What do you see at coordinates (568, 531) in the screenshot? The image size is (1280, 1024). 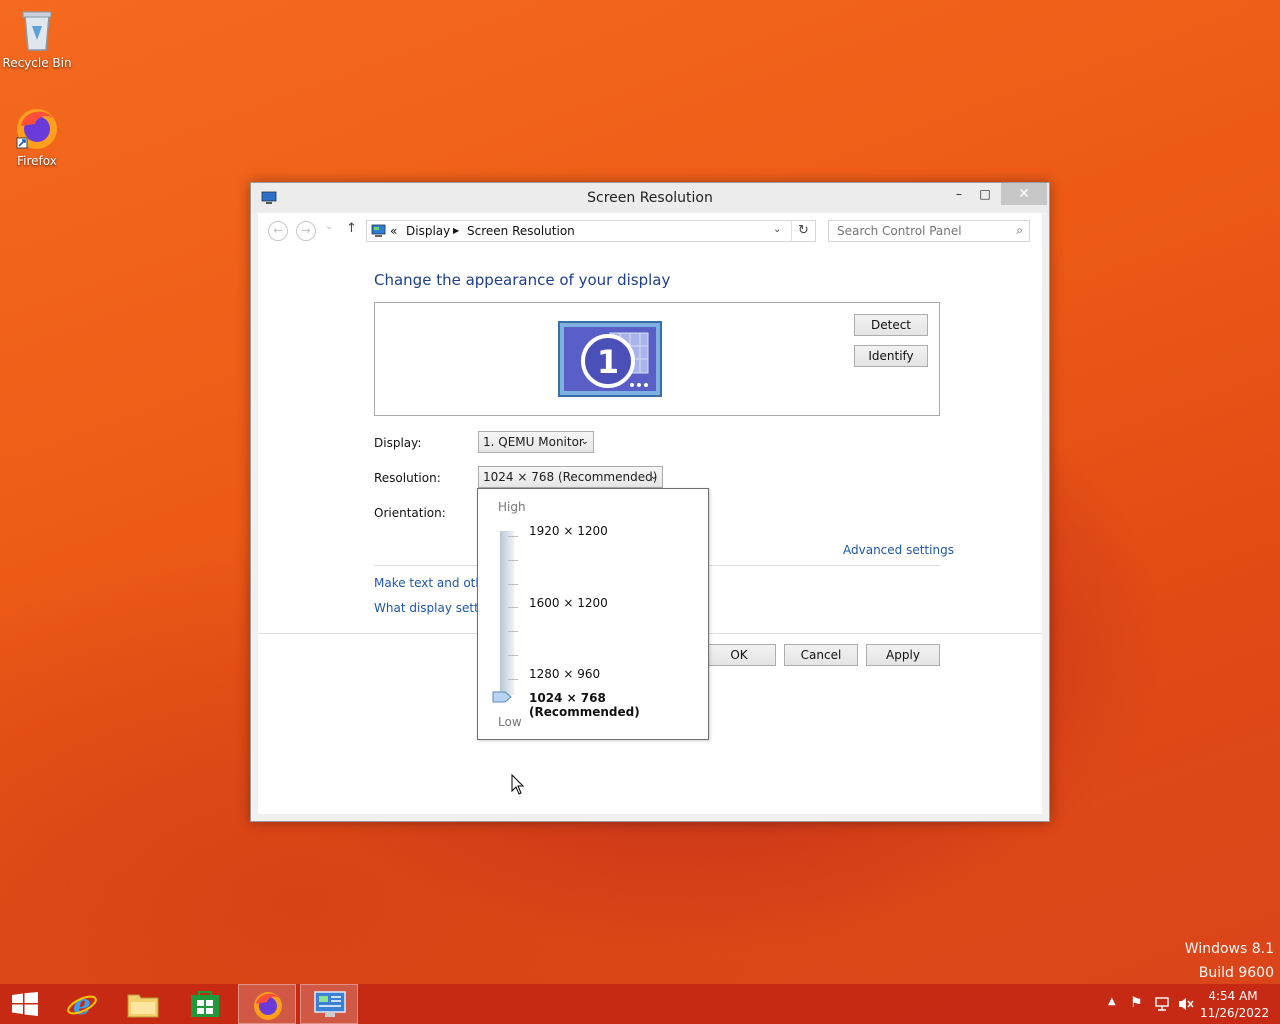 I see `resolution-option: 1920 × 1200` at bounding box center [568, 531].